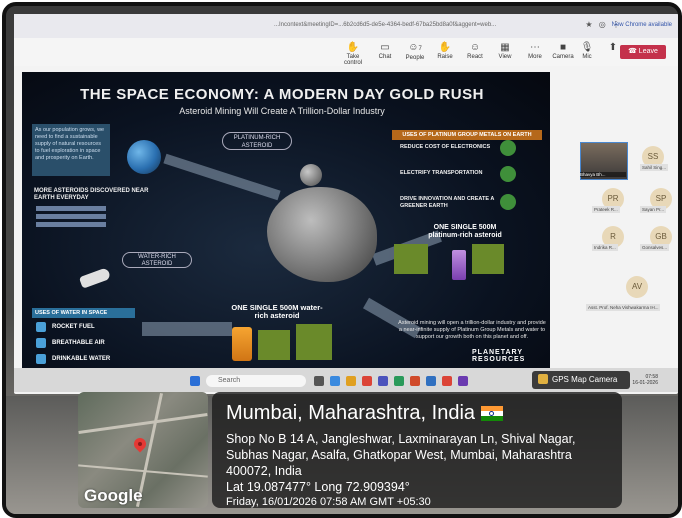 The height and width of the screenshot is (518, 682). What do you see at coordinates (475, 57) in the screenshot?
I see `react-label: React` at bounding box center [475, 57].